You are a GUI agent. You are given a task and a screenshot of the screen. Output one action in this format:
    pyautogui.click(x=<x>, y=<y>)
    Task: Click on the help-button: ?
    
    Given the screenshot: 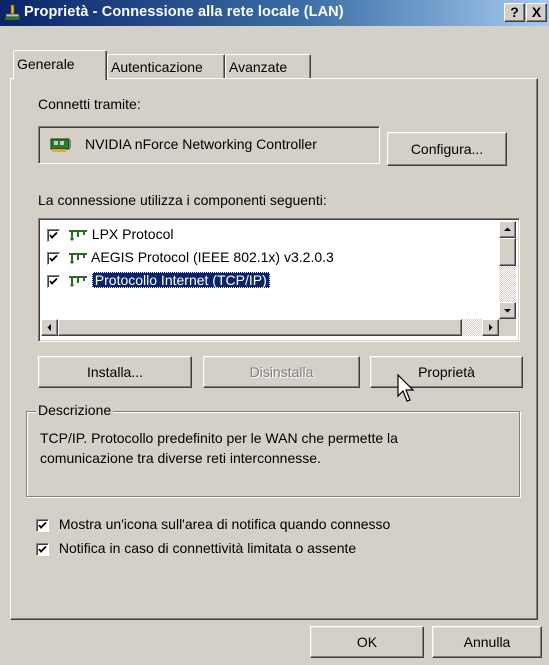 What is the action you would take?
    pyautogui.click(x=514, y=12)
    